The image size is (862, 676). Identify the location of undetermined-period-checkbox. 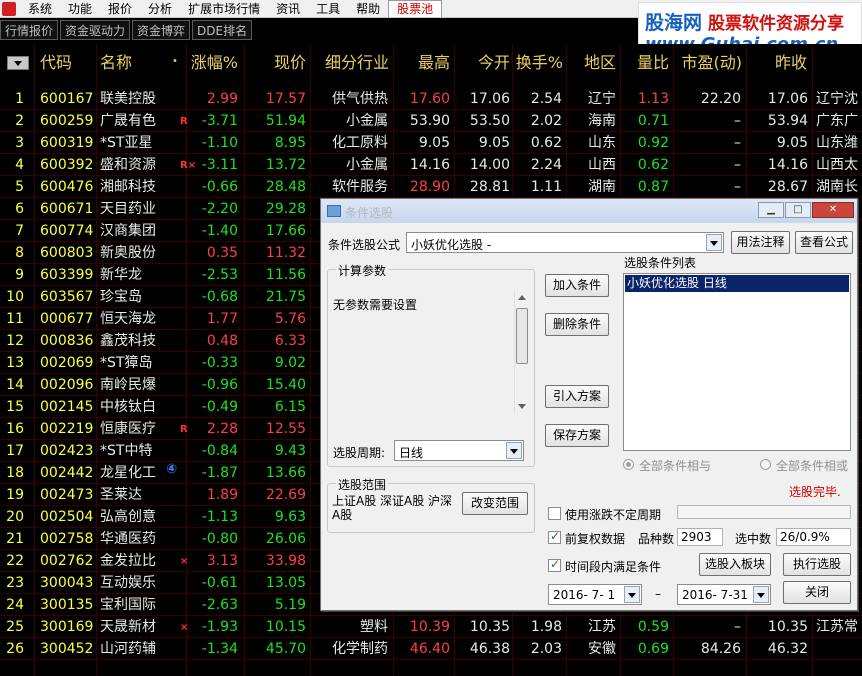
(554, 513).